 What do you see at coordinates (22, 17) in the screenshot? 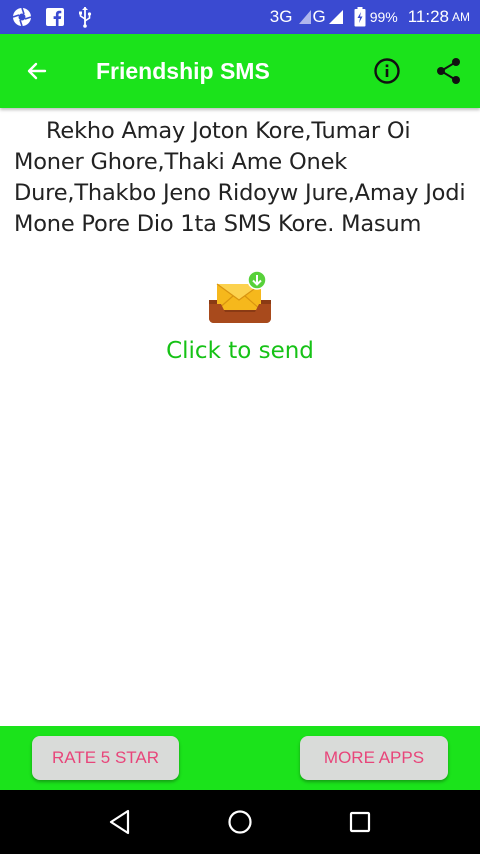
I see `aperture-icon` at bounding box center [22, 17].